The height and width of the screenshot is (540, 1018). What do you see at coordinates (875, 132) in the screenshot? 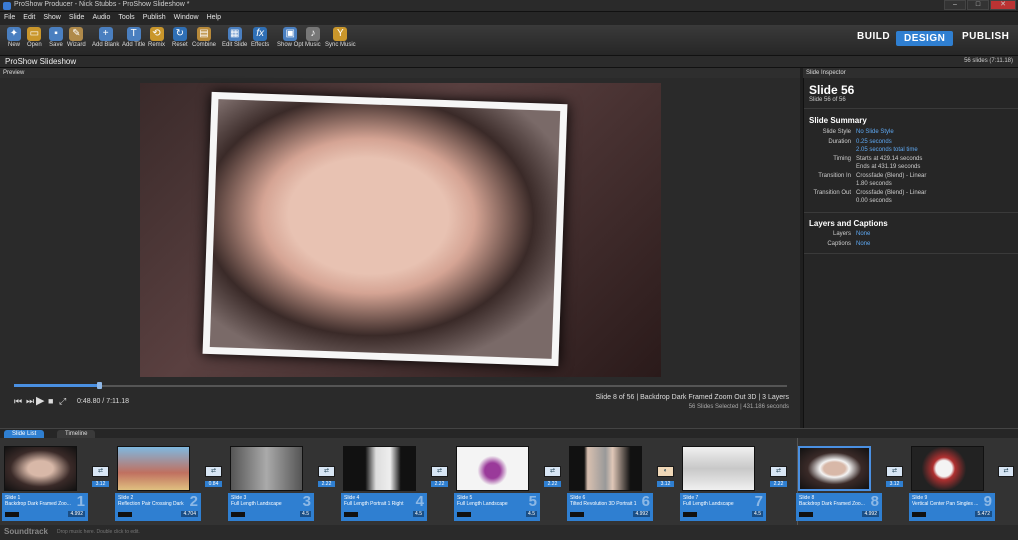
I see `style-value: No Slide Style` at bounding box center [875, 132].